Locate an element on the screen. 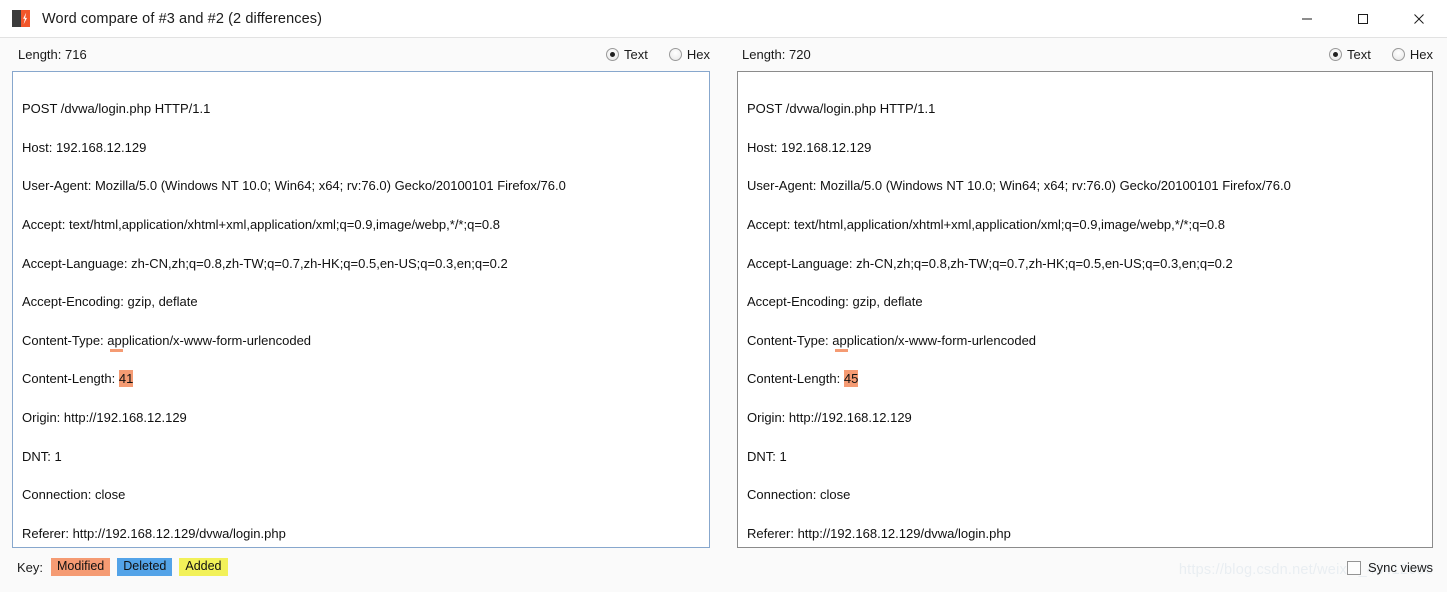 The height and width of the screenshot is (592, 1447). right-radio-text: Text is located at coordinates (1350, 54).